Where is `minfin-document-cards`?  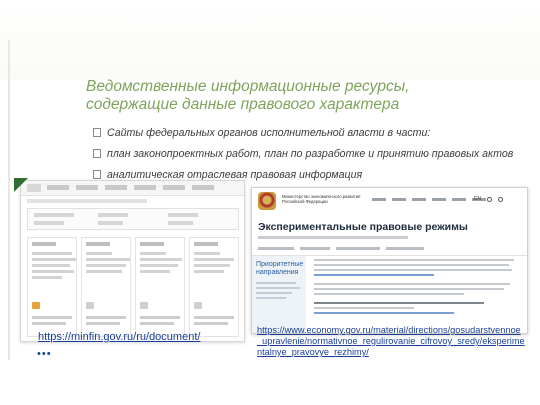
minfin-document-cards is located at coordinates (133, 287).